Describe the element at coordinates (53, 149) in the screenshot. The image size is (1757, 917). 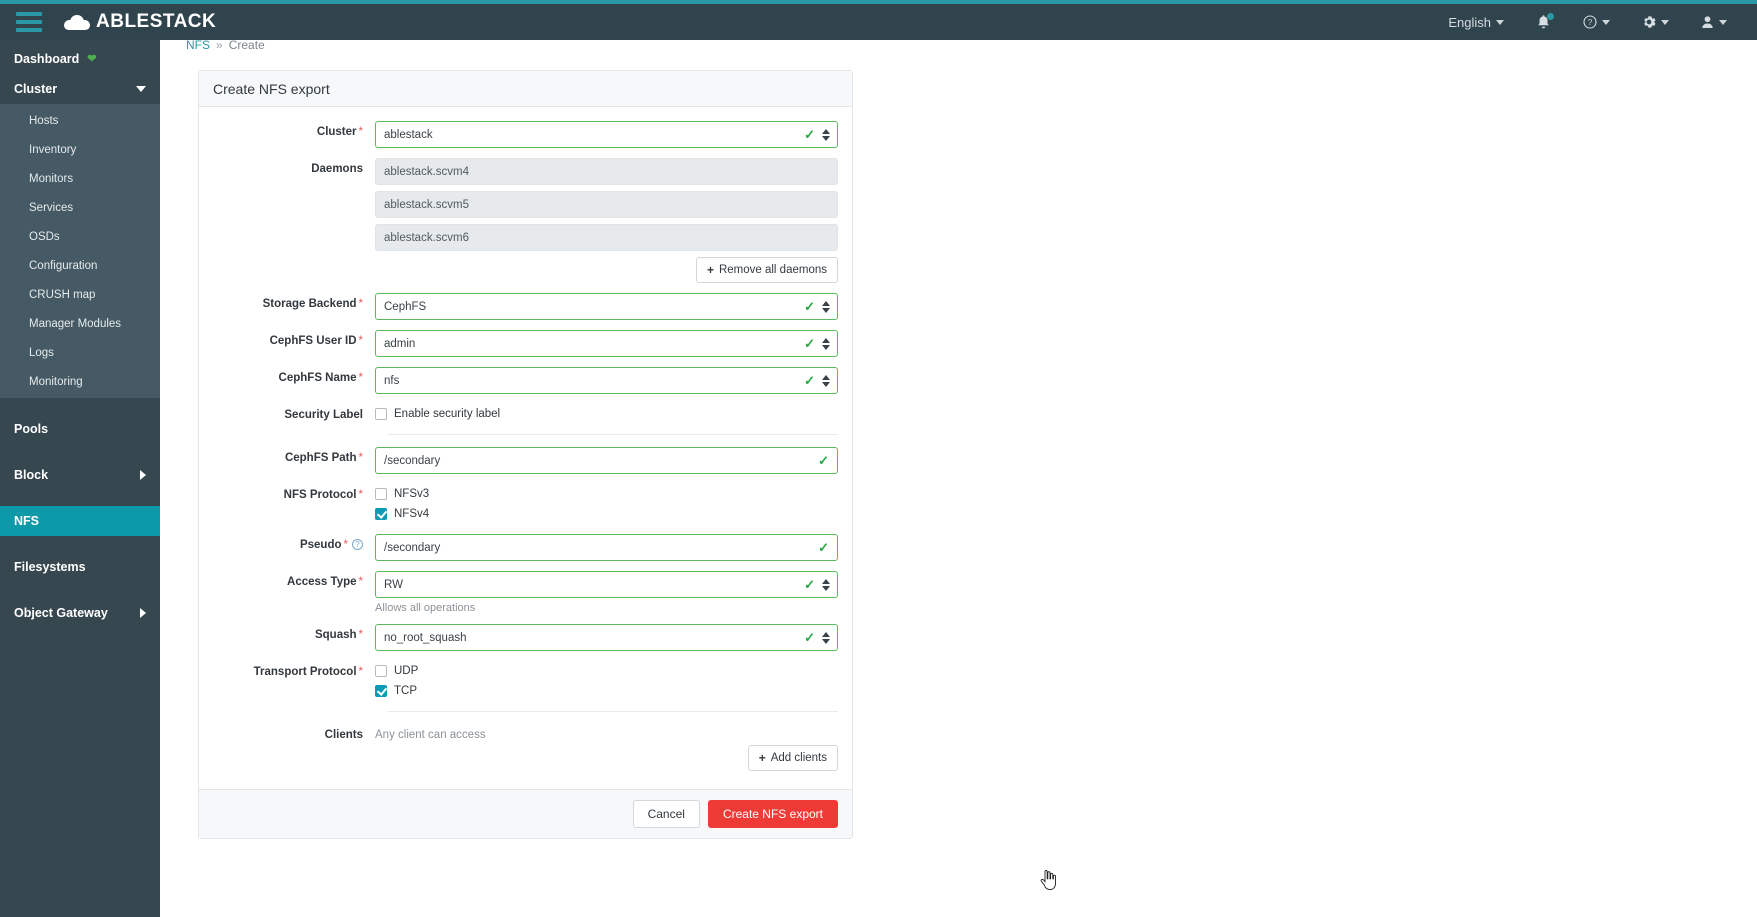
I see `sidebar-subitem-label: Inventory` at that location.